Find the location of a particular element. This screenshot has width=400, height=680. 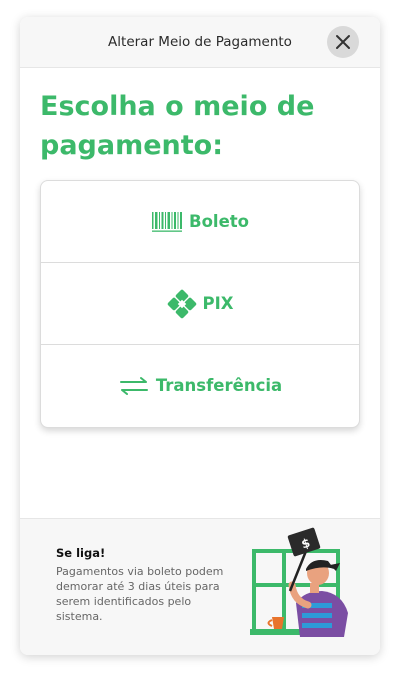

option-boleto: Boleto is located at coordinates (200, 222).